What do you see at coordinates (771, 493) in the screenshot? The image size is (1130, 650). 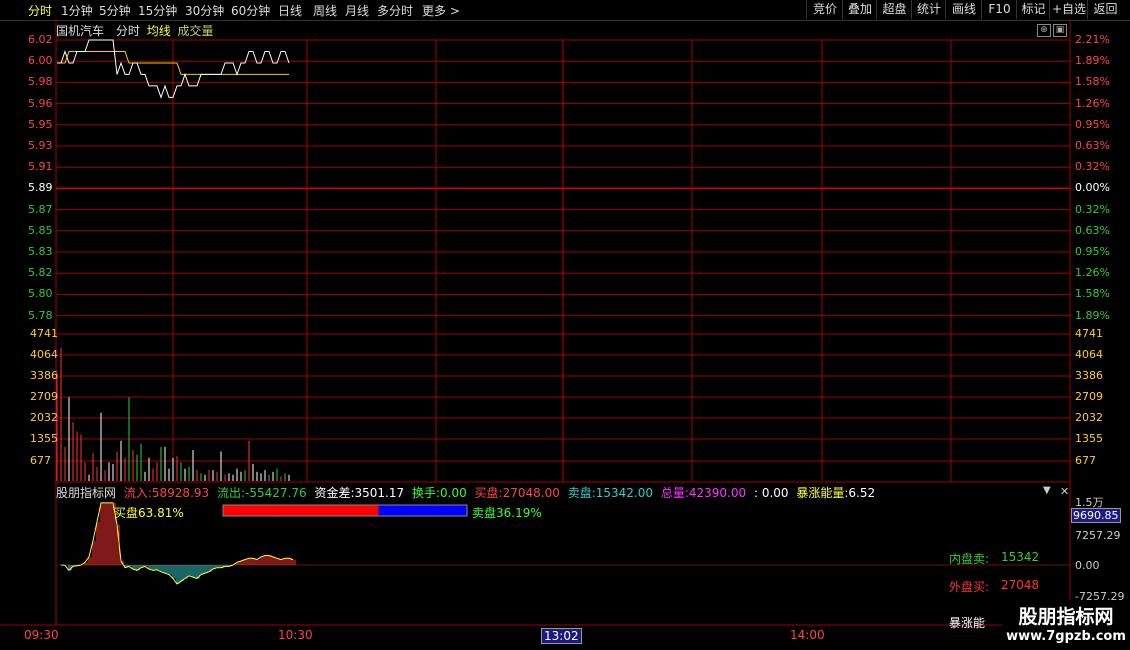 I see `extra-value: : 0.00` at bounding box center [771, 493].